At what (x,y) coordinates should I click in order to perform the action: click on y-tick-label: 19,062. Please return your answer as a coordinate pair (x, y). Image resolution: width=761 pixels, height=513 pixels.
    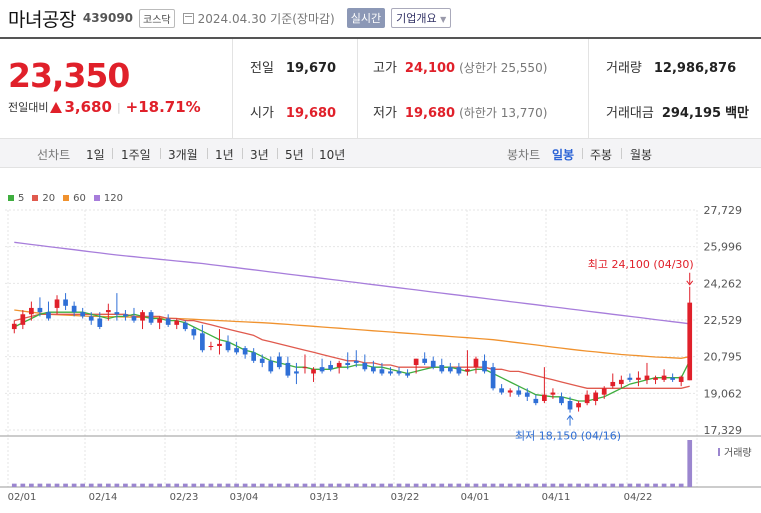
    Looking at the image, I should click on (723, 393).